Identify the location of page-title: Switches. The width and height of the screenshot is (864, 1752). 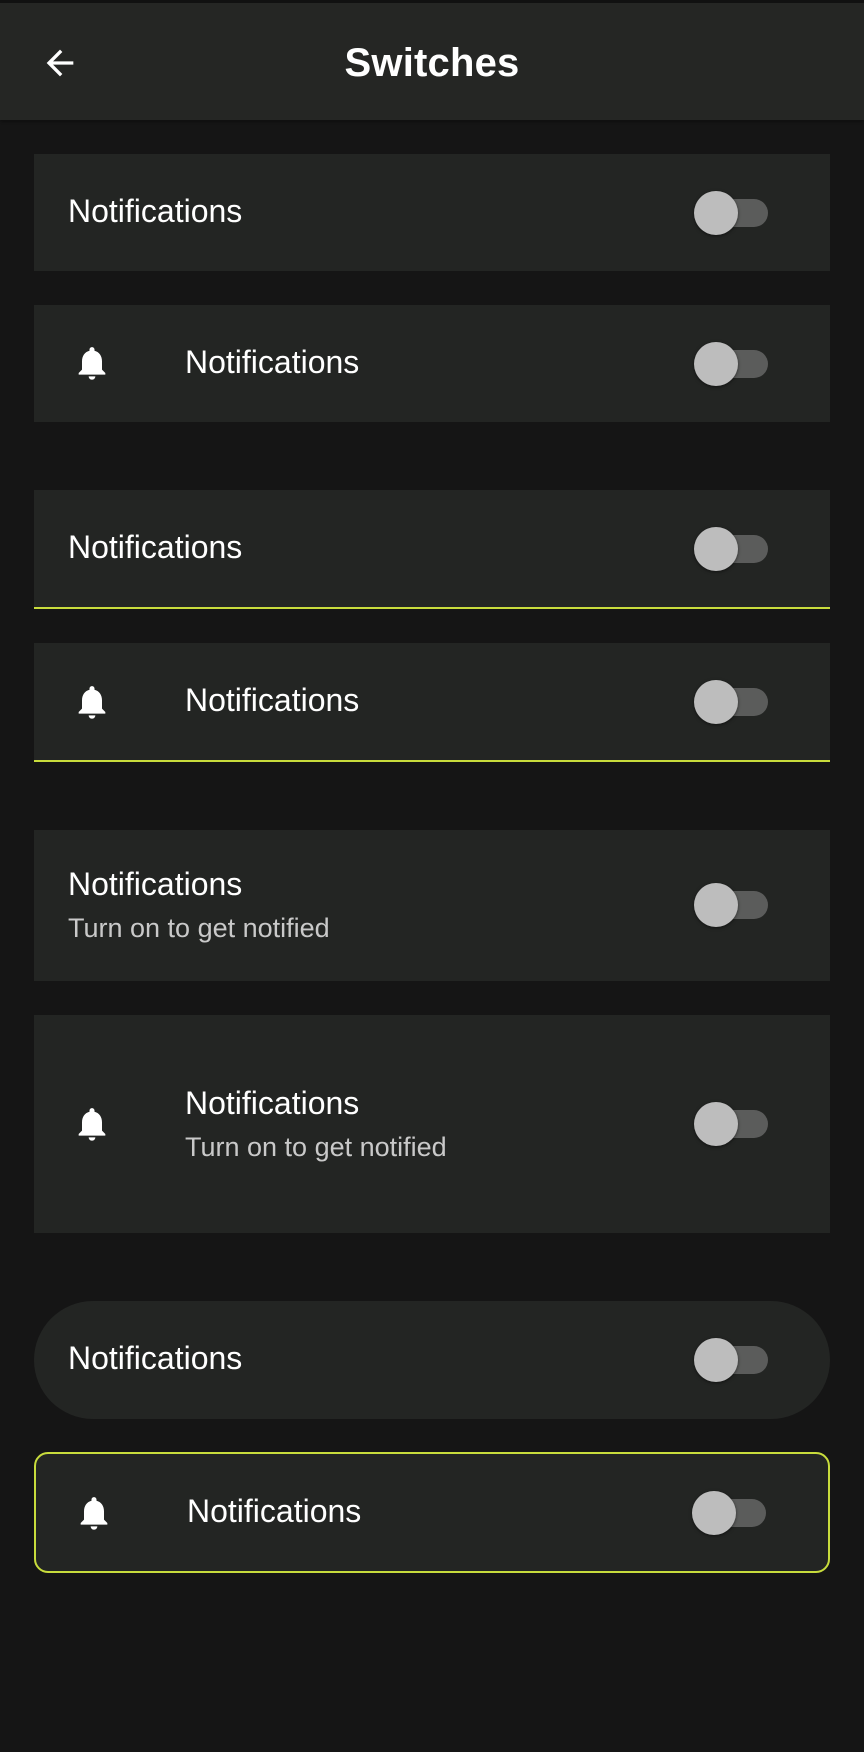
(432, 63).